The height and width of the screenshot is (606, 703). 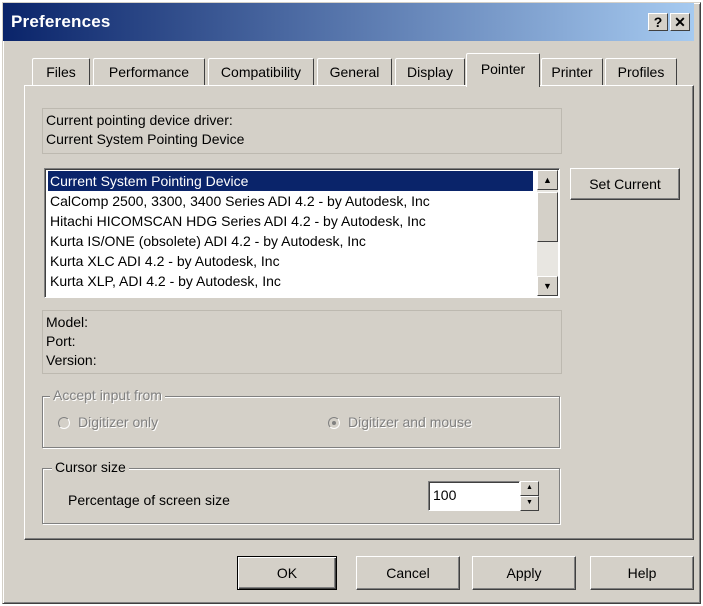 I want to click on window-title: Preferences, so click(x=61, y=21).